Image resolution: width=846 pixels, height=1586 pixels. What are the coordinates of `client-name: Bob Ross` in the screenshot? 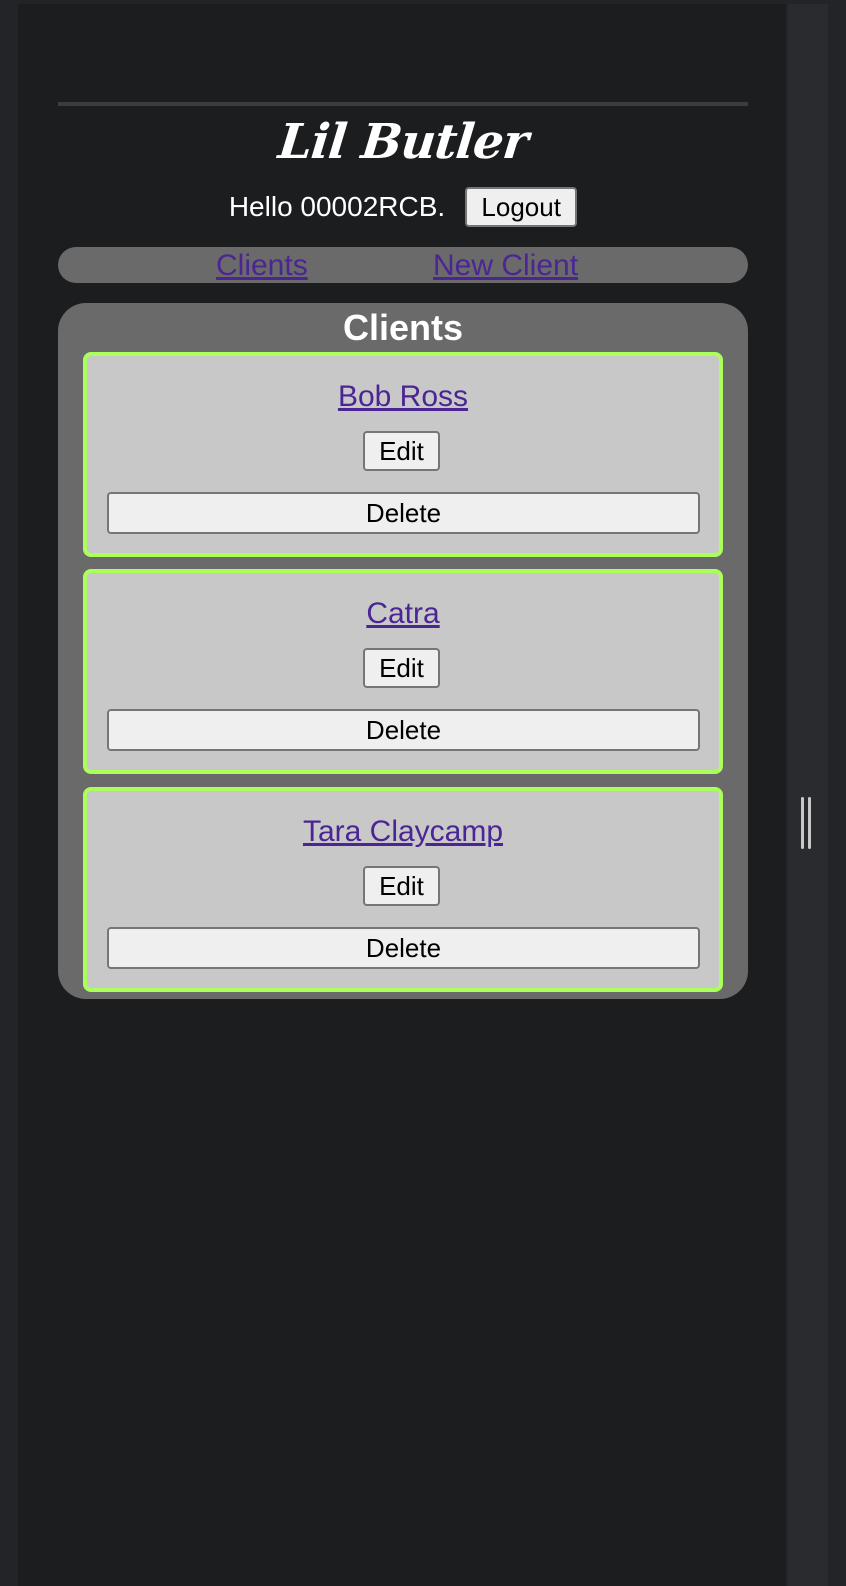 It's located at (403, 399).